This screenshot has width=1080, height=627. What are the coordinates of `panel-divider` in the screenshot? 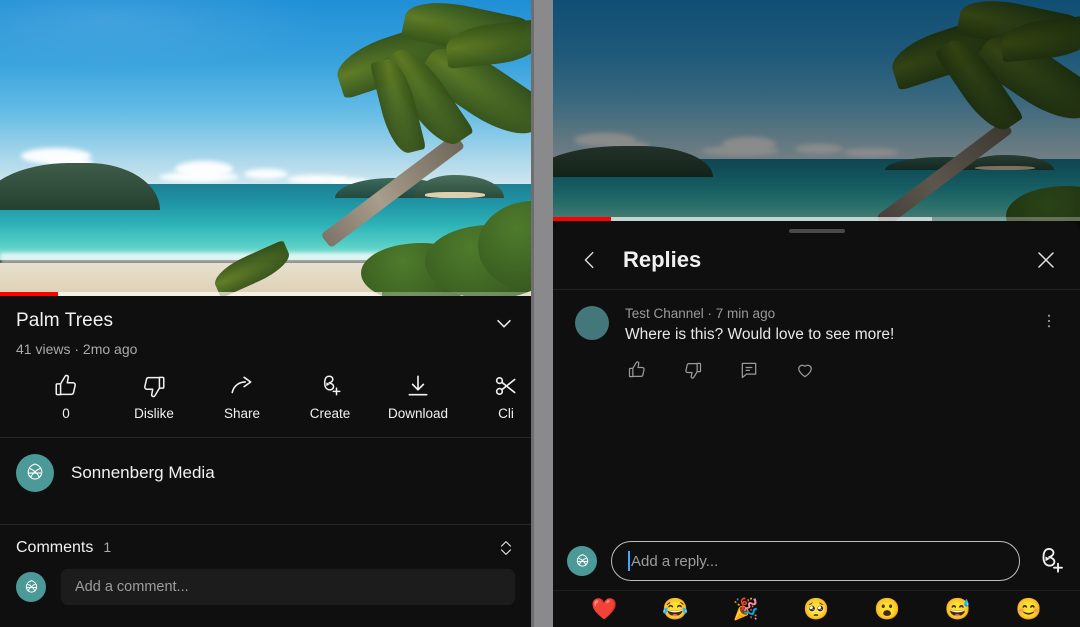 It's located at (542, 313).